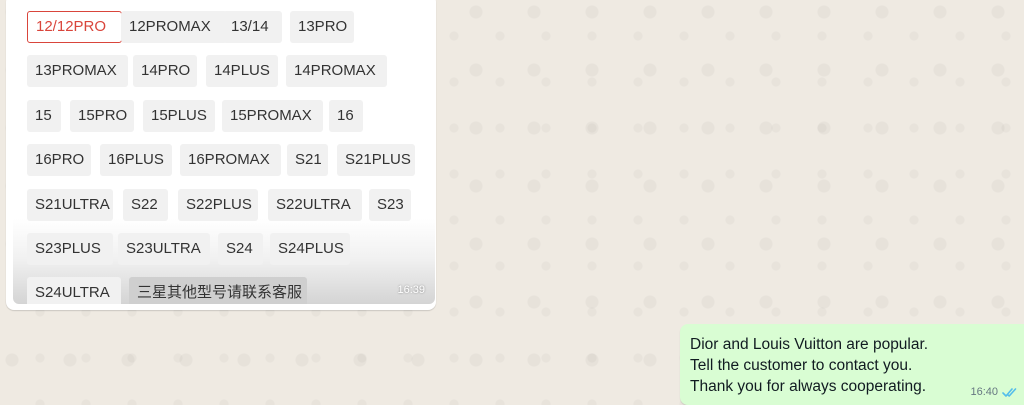  Describe the element at coordinates (272, 116) in the screenshot. I see `model-chip: 15PROMAX` at that location.